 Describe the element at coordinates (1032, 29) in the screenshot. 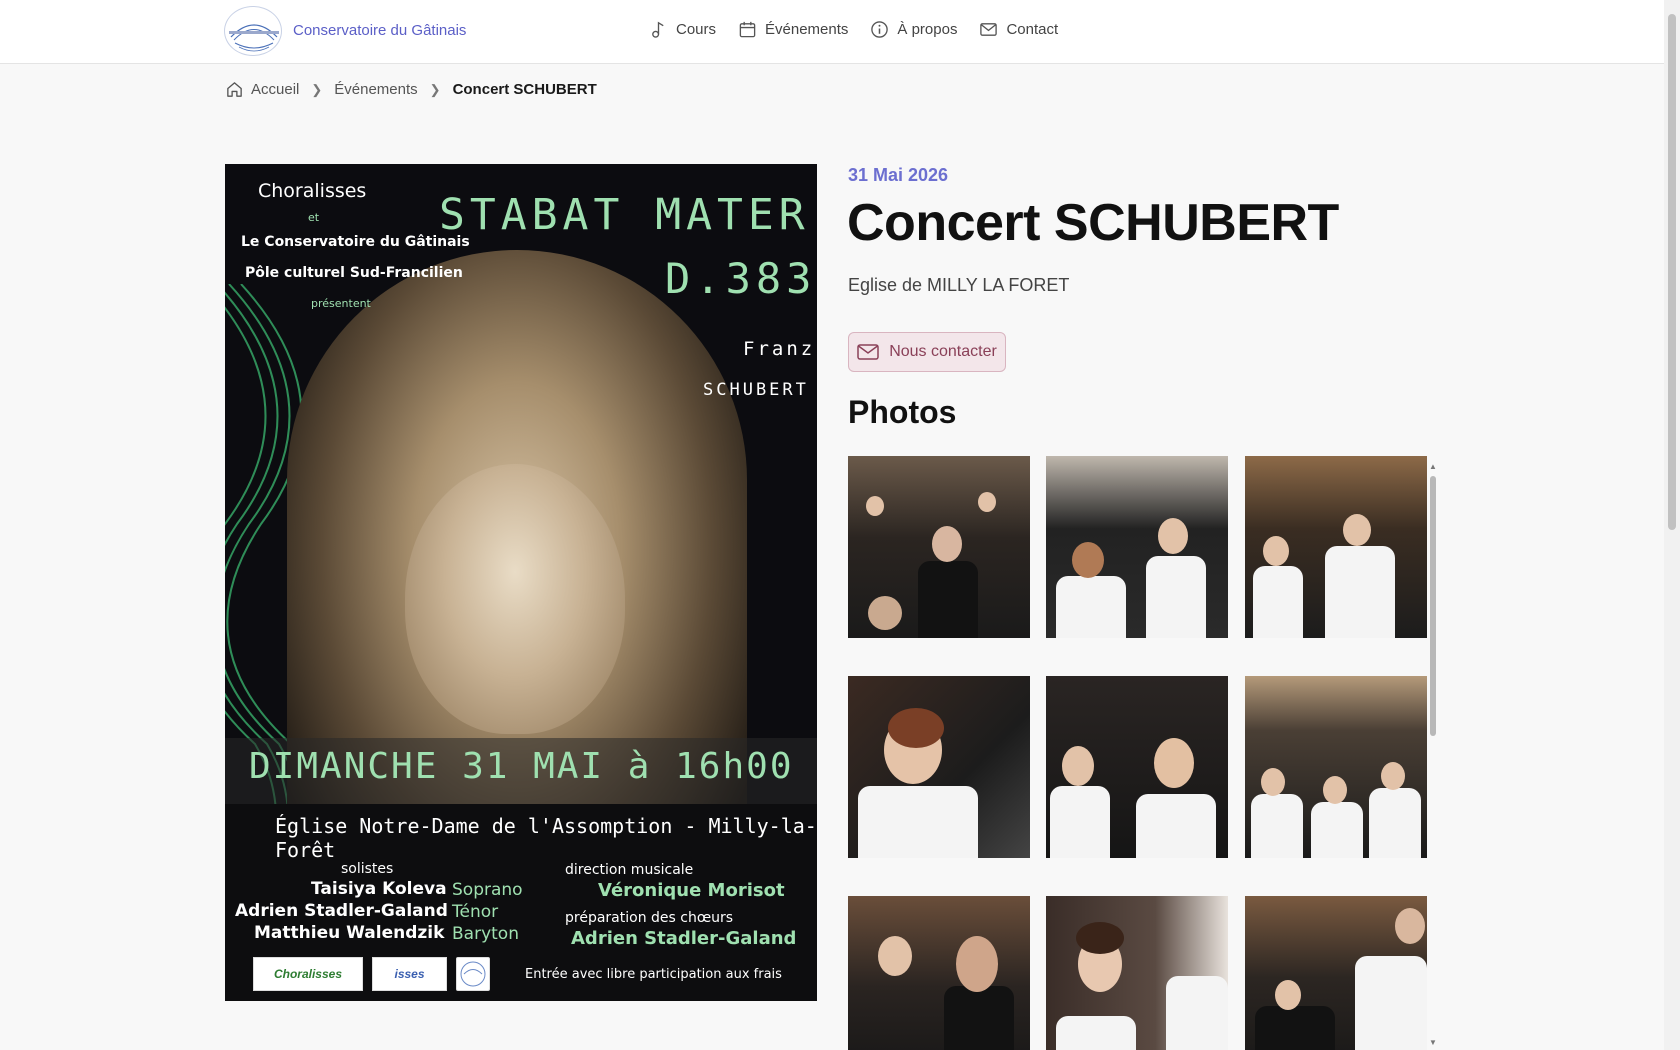

I see `nav-label: Contact` at that location.